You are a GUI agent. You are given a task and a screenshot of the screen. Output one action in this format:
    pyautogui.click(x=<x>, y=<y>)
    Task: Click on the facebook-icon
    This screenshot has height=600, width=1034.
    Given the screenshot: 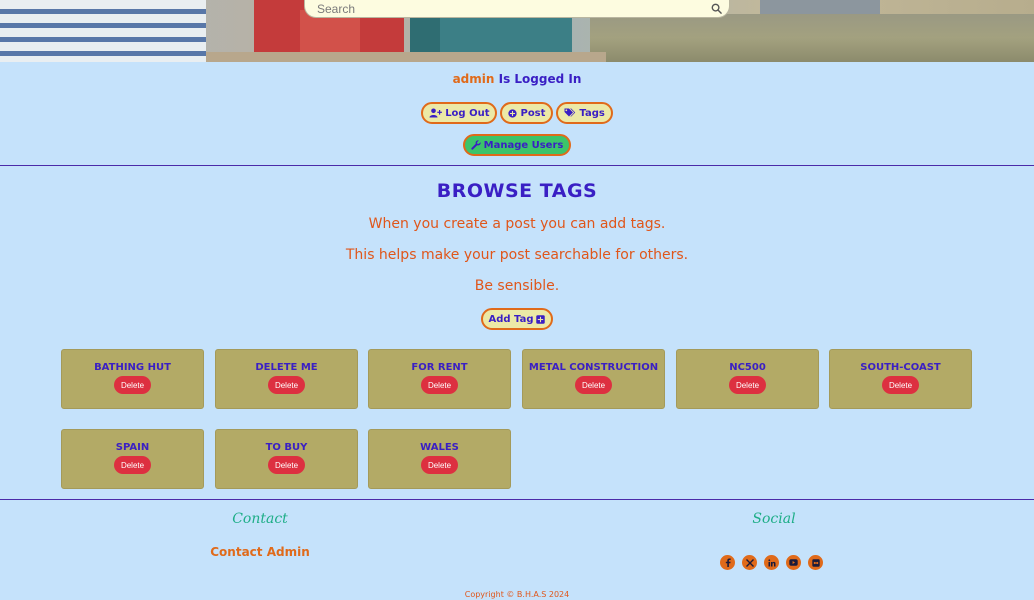 What is the action you would take?
    pyautogui.click(x=727, y=562)
    